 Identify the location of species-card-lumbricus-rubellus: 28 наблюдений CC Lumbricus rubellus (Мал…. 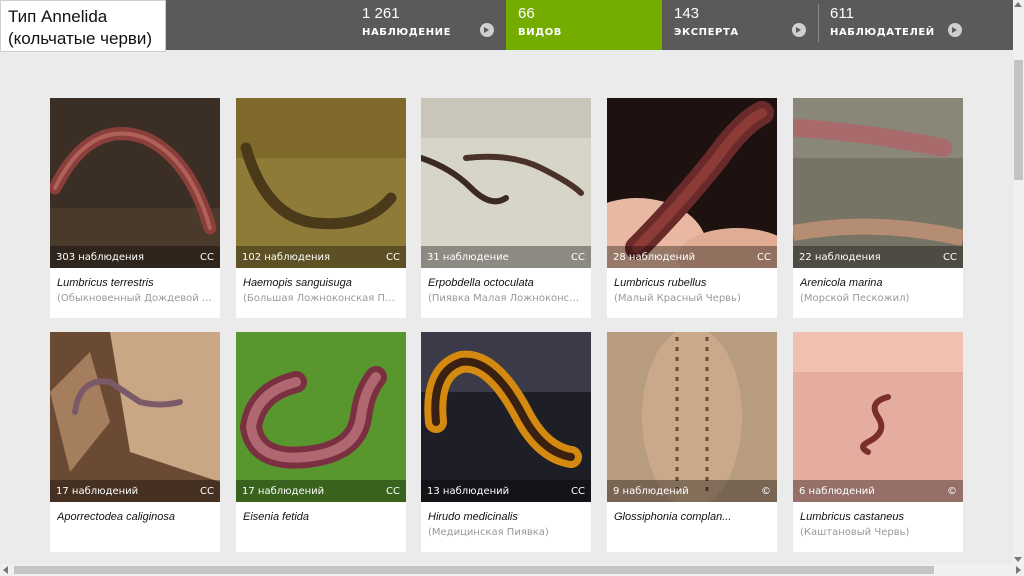
(692, 208).